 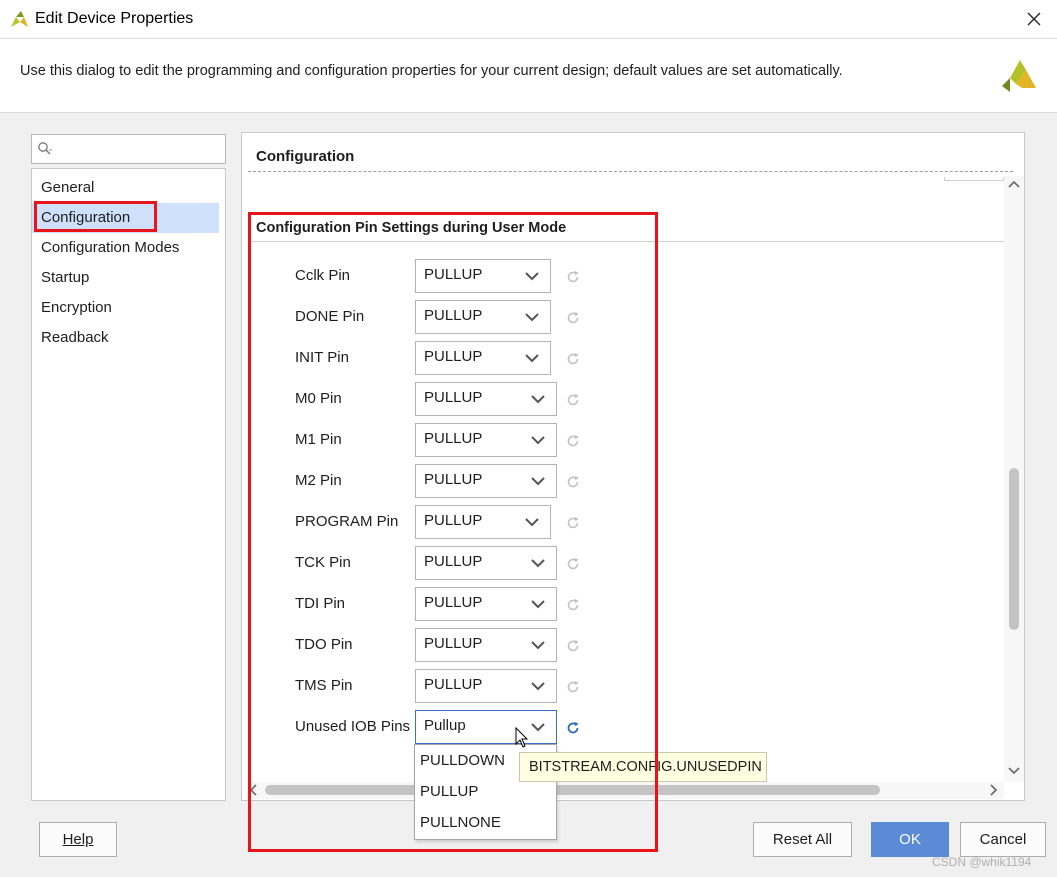 I want to click on pin-label-program: PROGRAM Pin, so click(x=347, y=521).